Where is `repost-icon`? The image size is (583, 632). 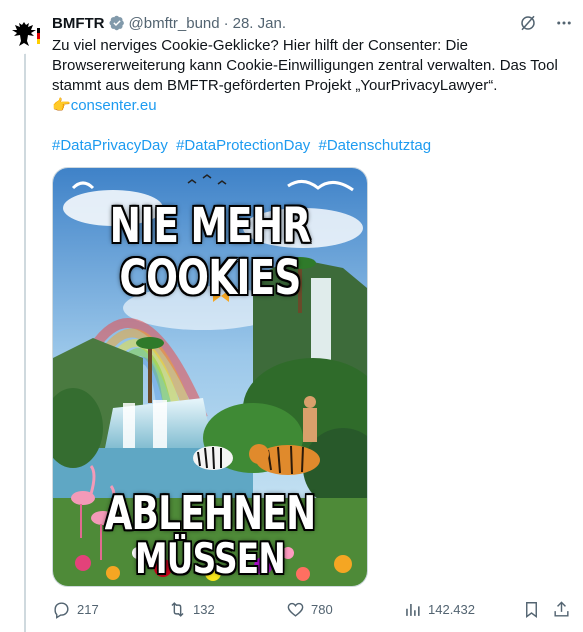 repost-icon is located at coordinates (177, 609).